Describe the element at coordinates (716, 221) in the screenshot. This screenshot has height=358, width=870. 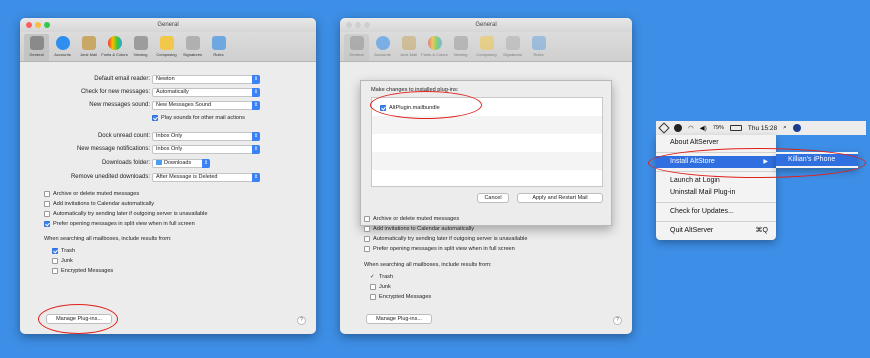
I see `menu-separator` at that location.